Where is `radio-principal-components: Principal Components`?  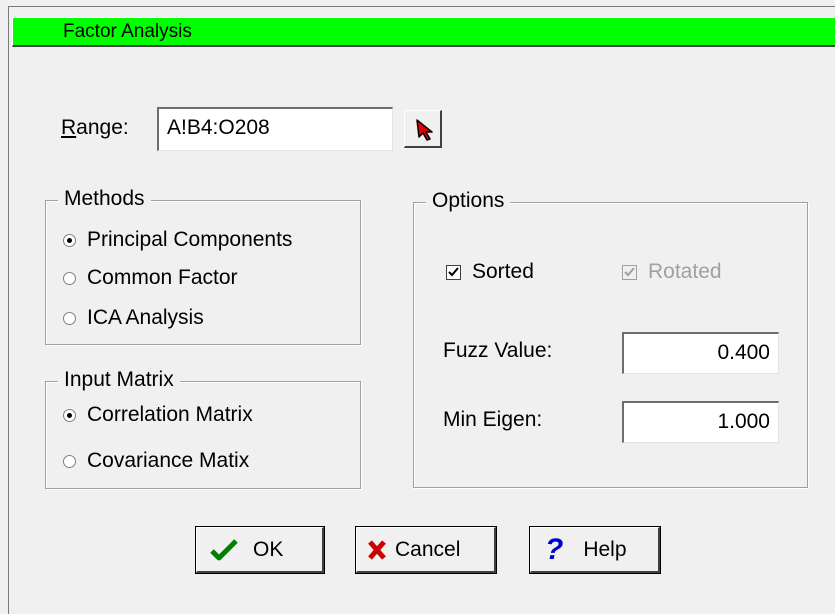 radio-principal-components: Principal Components is located at coordinates (177, 240).